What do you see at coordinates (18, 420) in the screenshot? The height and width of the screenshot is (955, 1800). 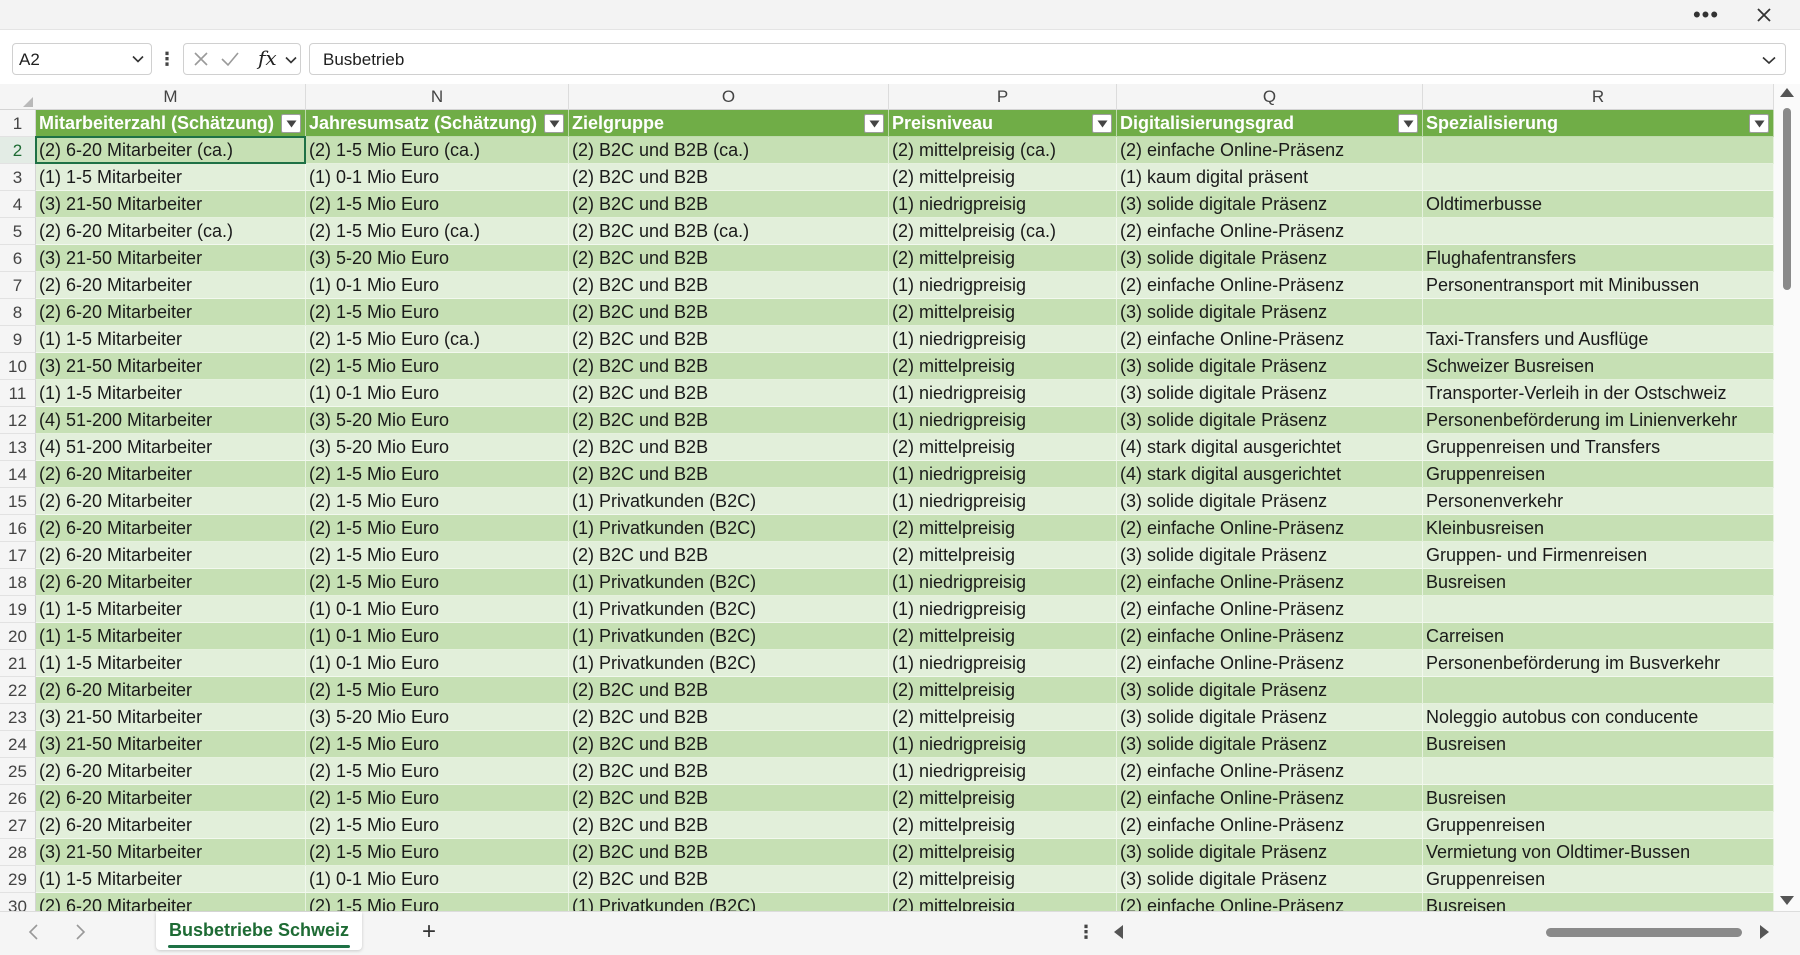 I see `row-number: 12` at bounding box center [18, 420].